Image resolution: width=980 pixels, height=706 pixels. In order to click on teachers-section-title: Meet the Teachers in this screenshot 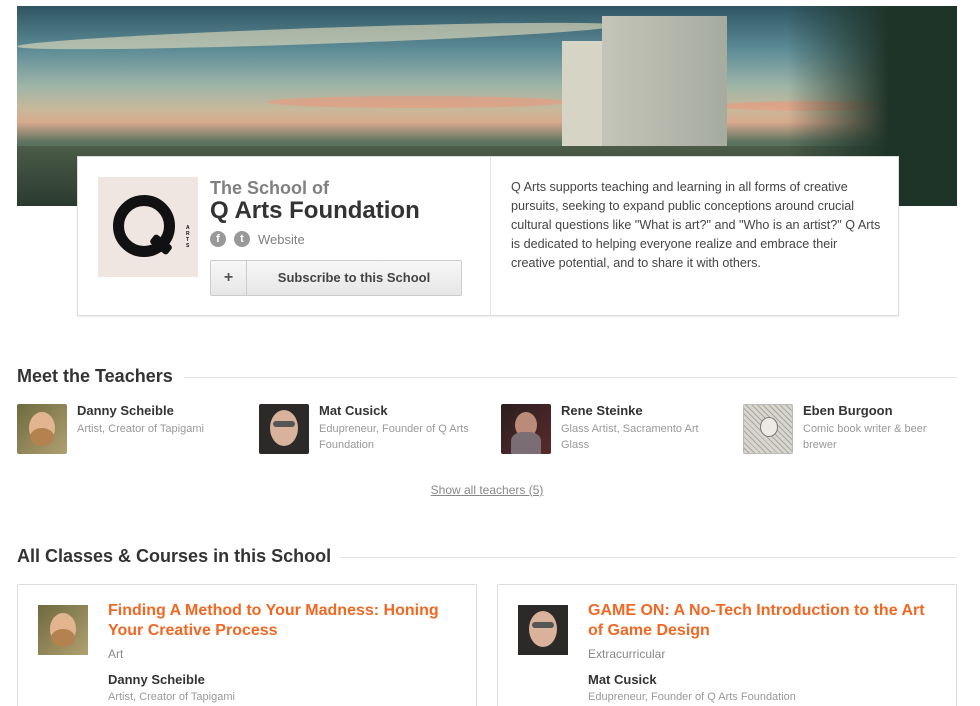, I will do `click(95, 376)`.